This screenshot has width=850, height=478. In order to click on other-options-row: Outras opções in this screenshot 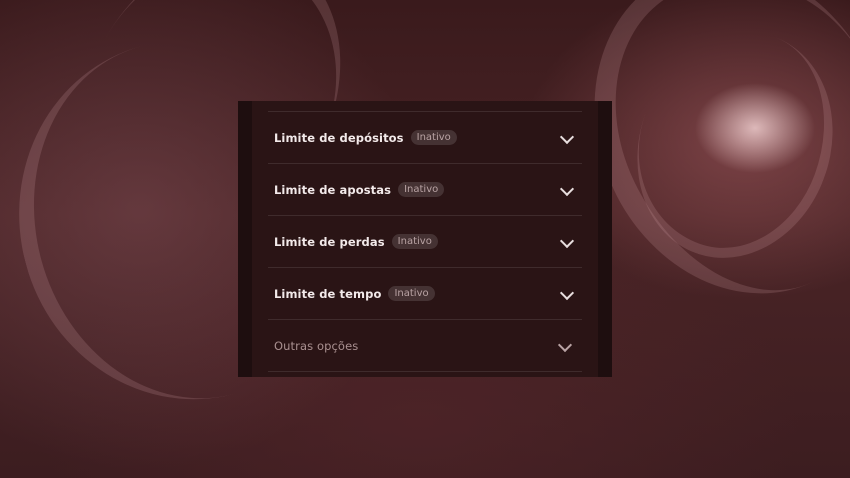, I will do `click(425, 346)`.